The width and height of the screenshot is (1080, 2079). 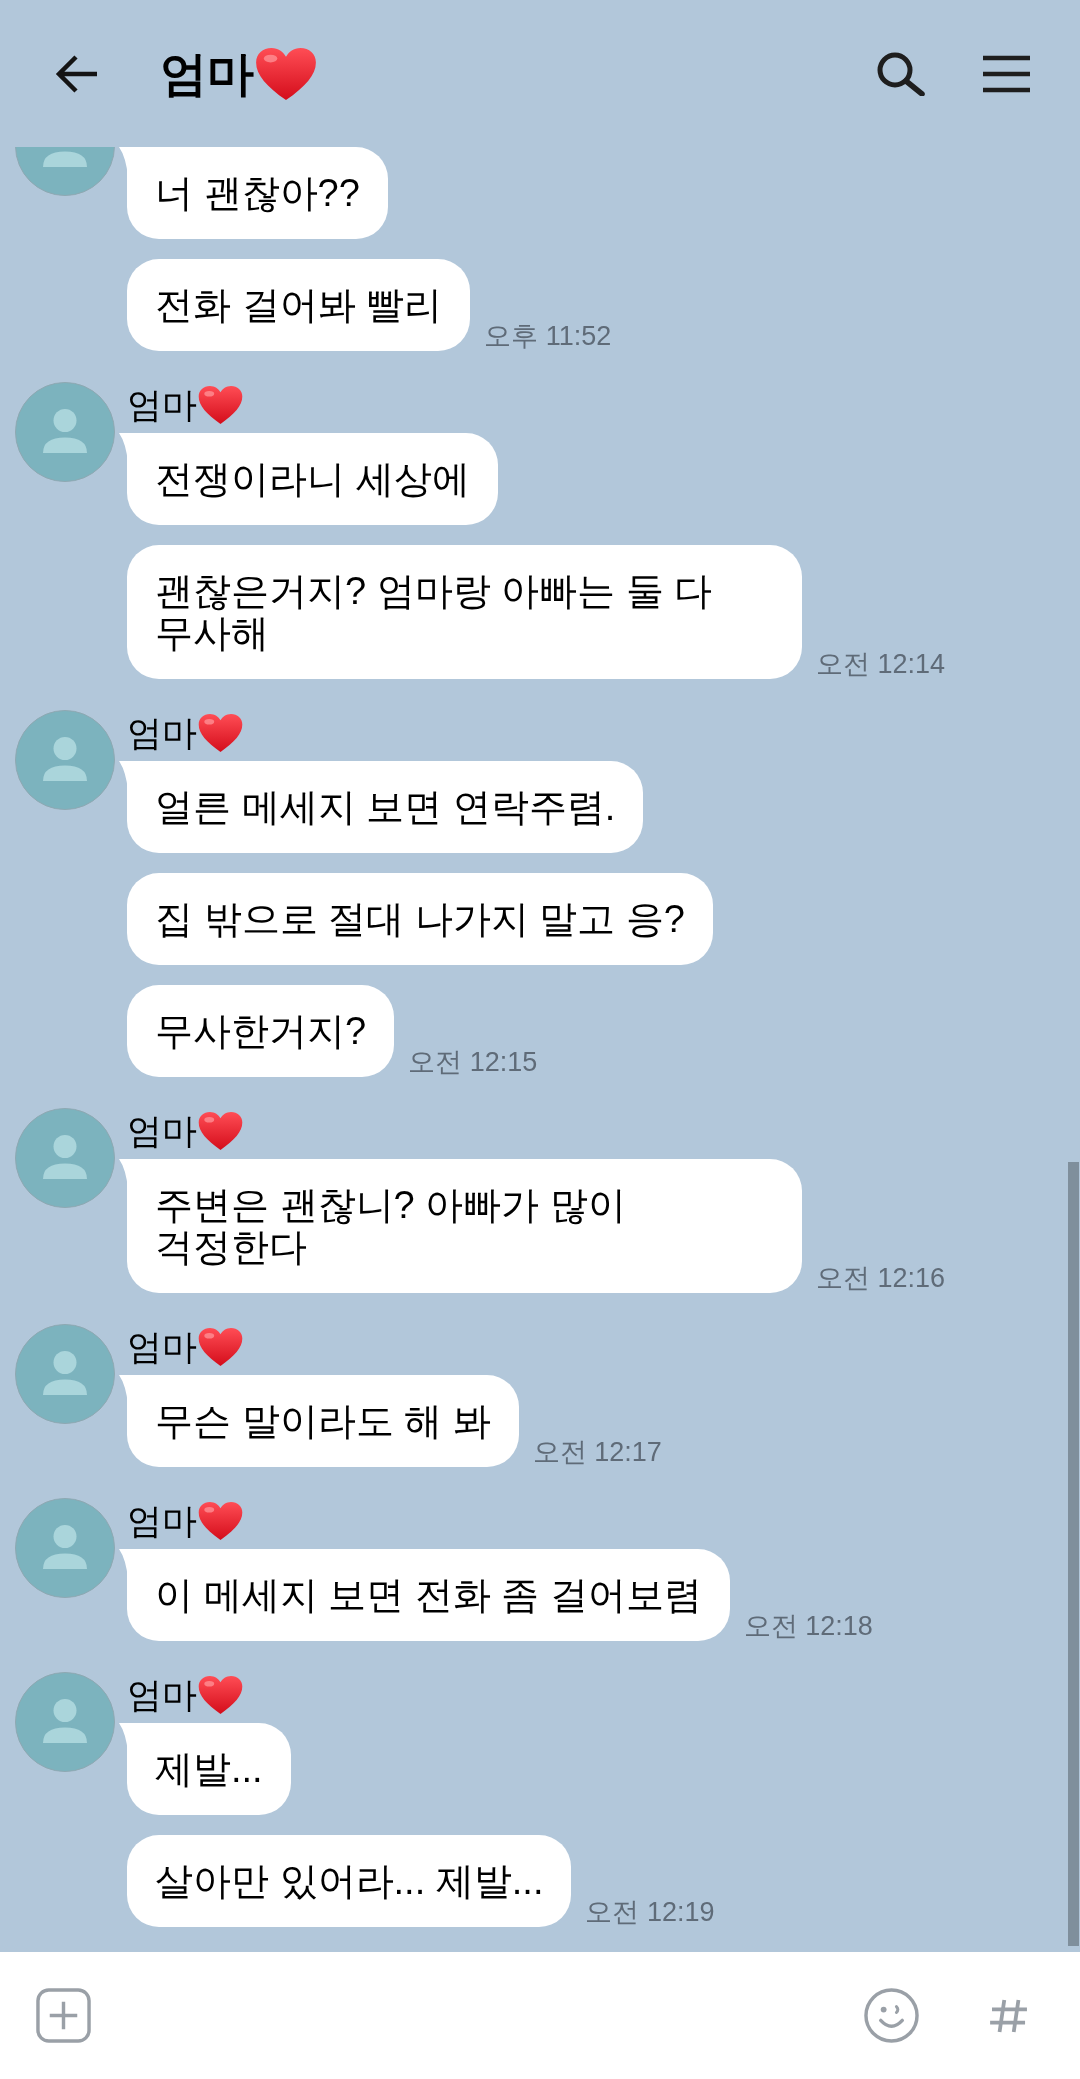 I want to click on hashtag-icon, so click(x=1009, y=2015).